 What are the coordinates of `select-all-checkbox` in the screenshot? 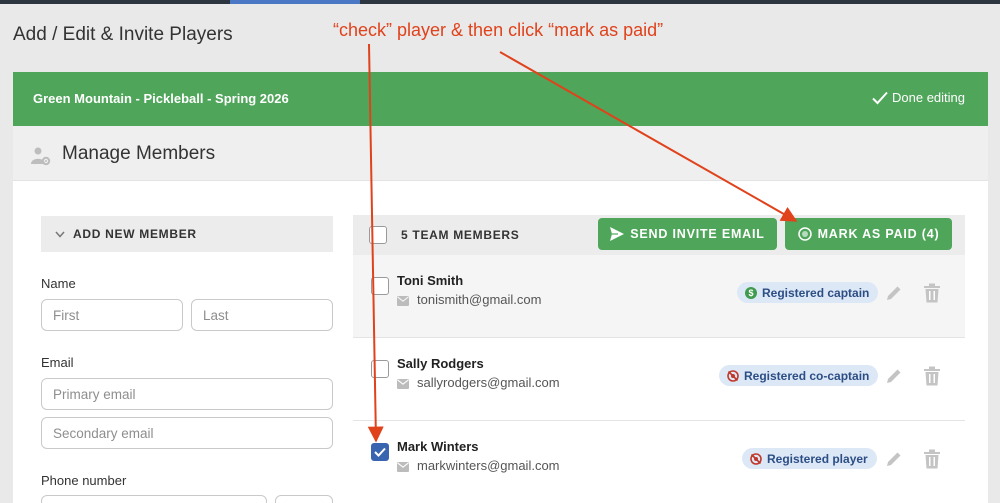 It's located at (378, 235).